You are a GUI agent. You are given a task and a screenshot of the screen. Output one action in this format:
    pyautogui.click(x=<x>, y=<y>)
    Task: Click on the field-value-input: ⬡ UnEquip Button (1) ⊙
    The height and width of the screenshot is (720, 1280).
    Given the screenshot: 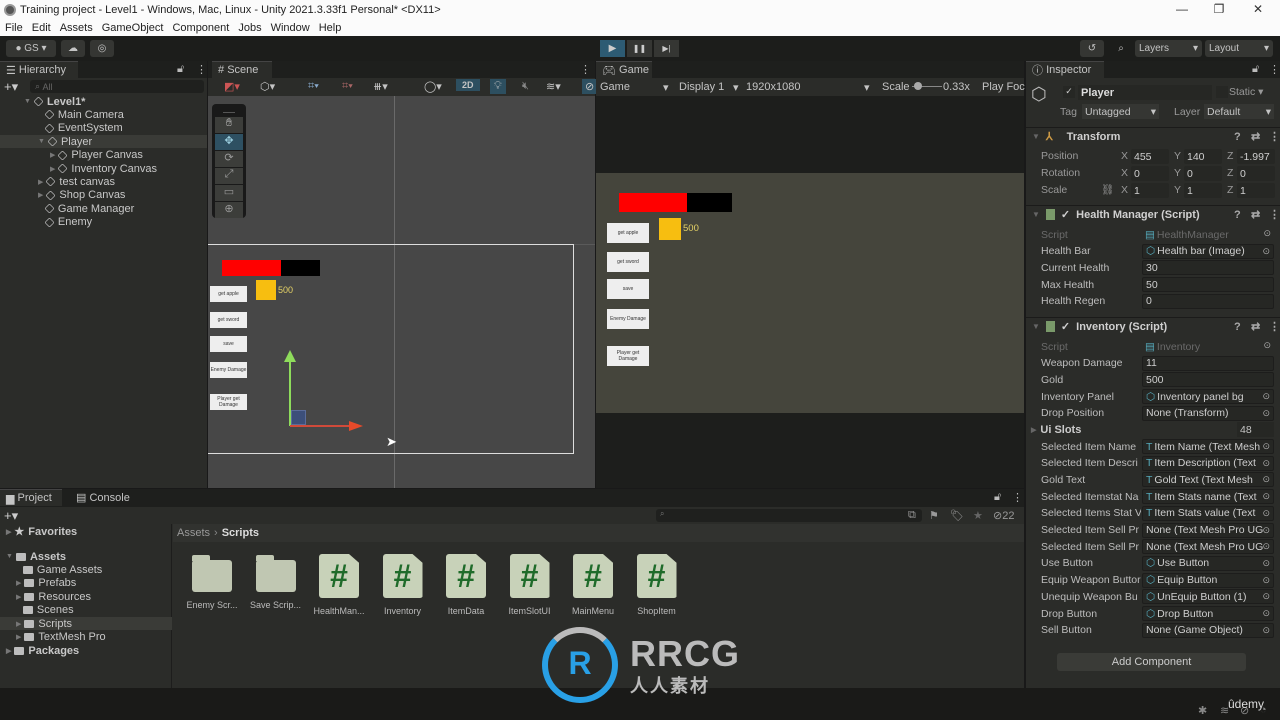 What is the action you would take?
    pyautogui.click(x=1208, y=597)
    